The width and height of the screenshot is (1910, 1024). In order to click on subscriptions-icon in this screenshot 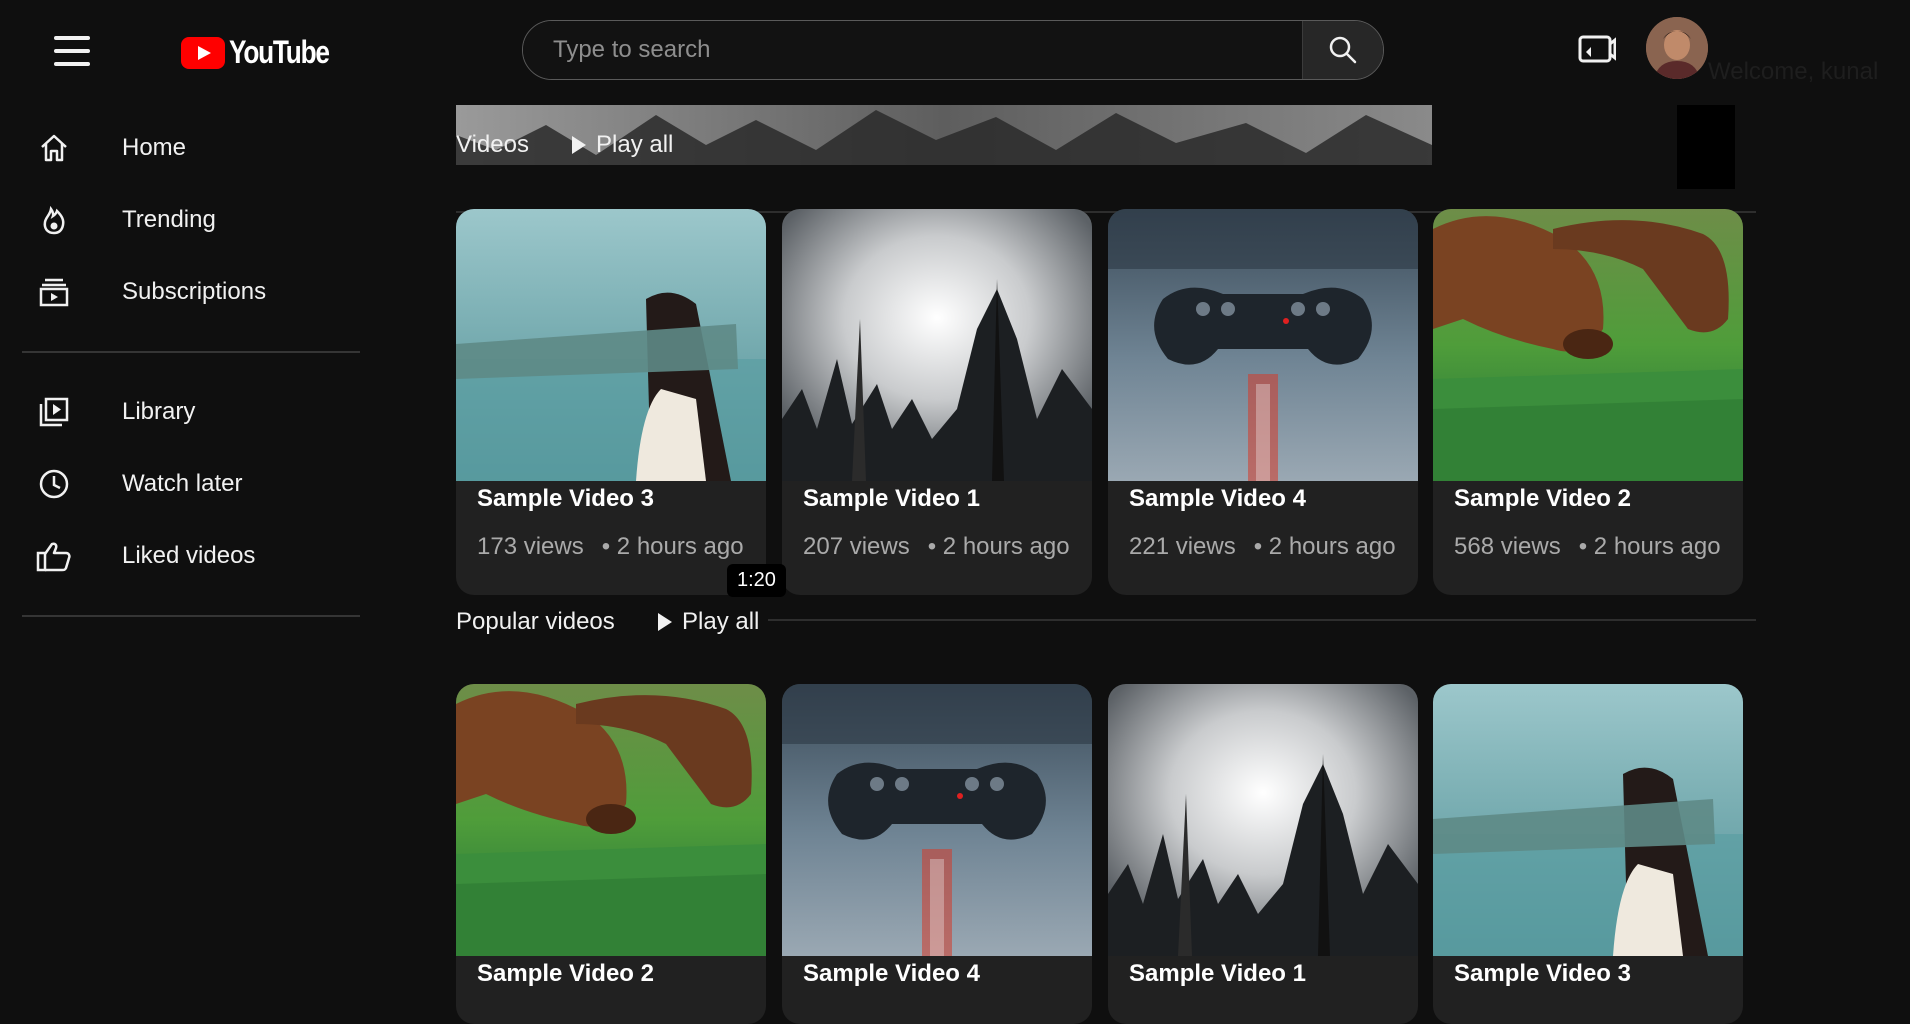, I will do `click(54, 292)`.